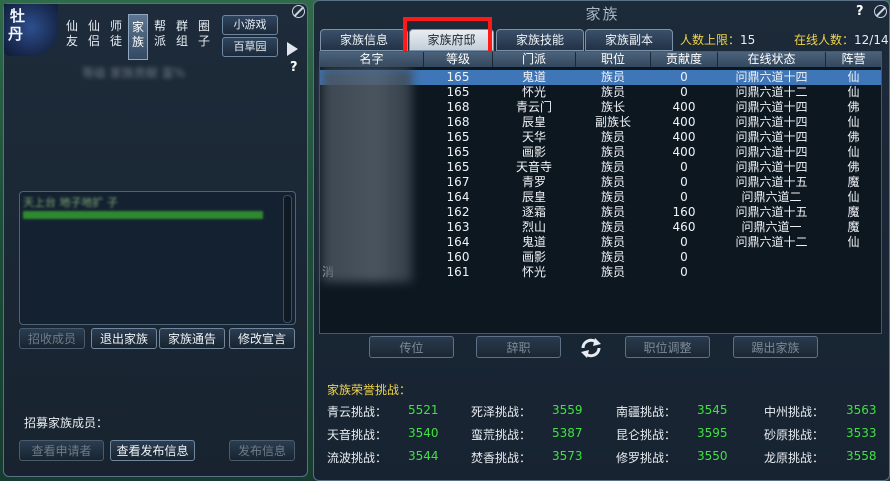 The width and height of the screenshot is (890, 481). What do you see at coordinates (70, 202) in the screenshot?
I see `notice-text: 天上台 地子地扩 子` at bounding box center [70, 202].